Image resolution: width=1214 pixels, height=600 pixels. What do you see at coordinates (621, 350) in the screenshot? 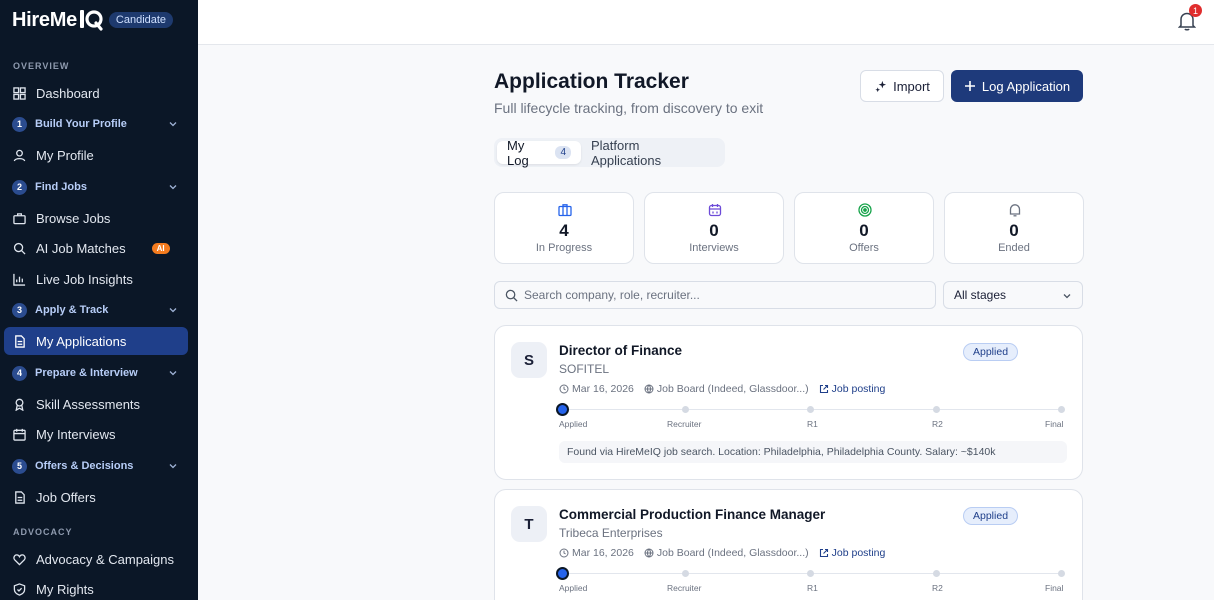
I see `job-title: Director of Finance` at bounding box center [621, 350].